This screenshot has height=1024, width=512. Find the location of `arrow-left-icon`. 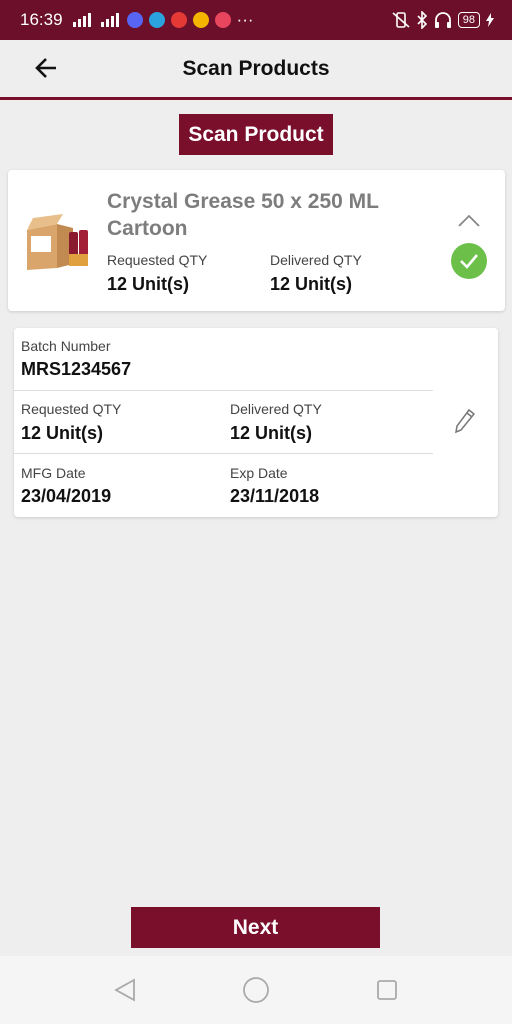

arrow-left-icon is located at coordinates (45, 68).